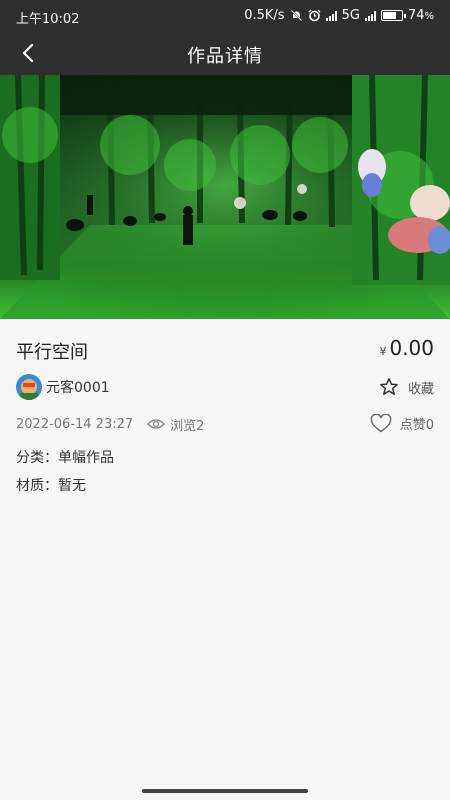  I want to click on network-type: 5G, so click(350, 15).